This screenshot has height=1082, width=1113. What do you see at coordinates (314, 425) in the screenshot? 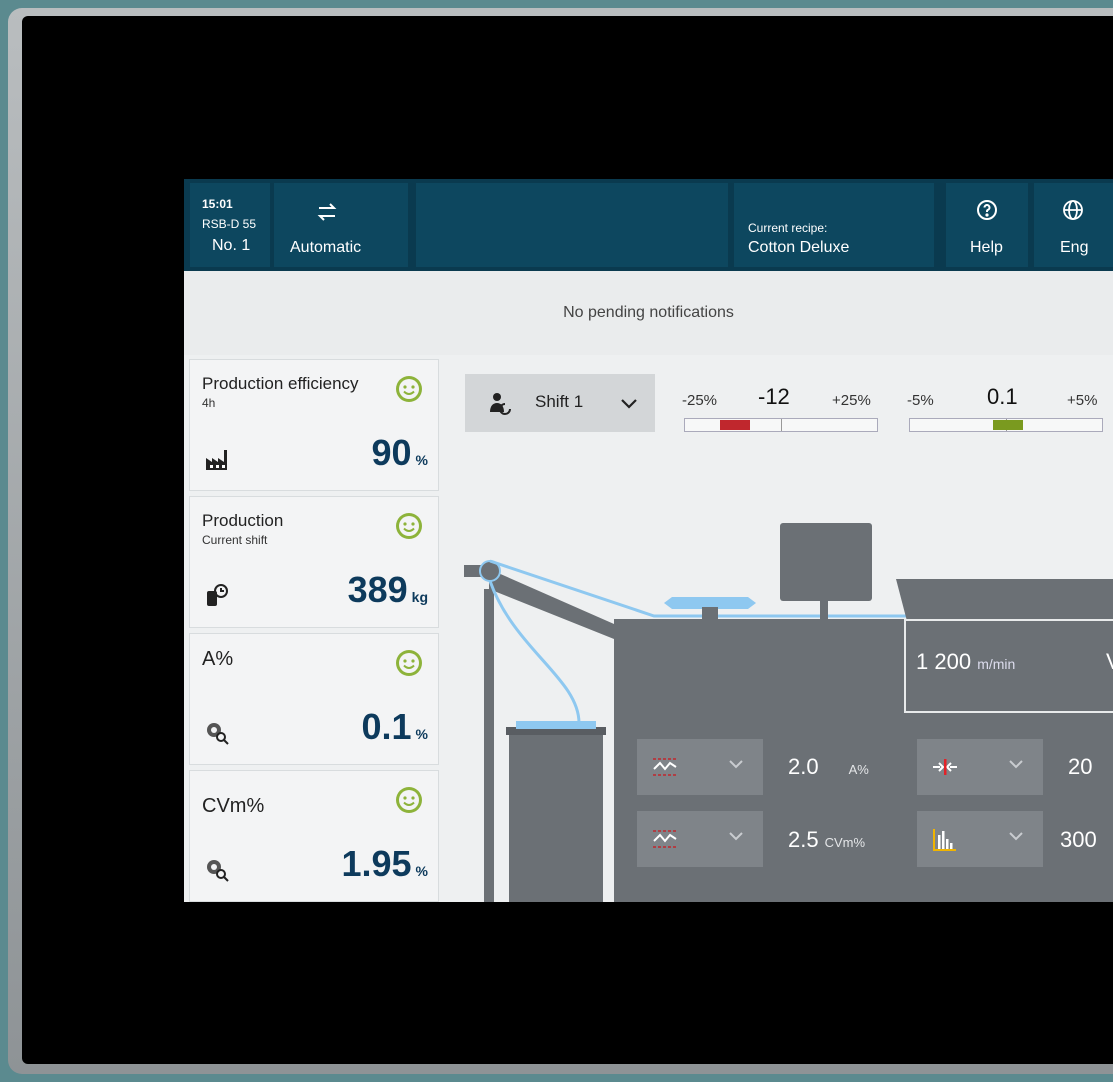
I see `kpi-card-efficiency: Production efficiency 4h 90%` at bounding box center [314, 425].